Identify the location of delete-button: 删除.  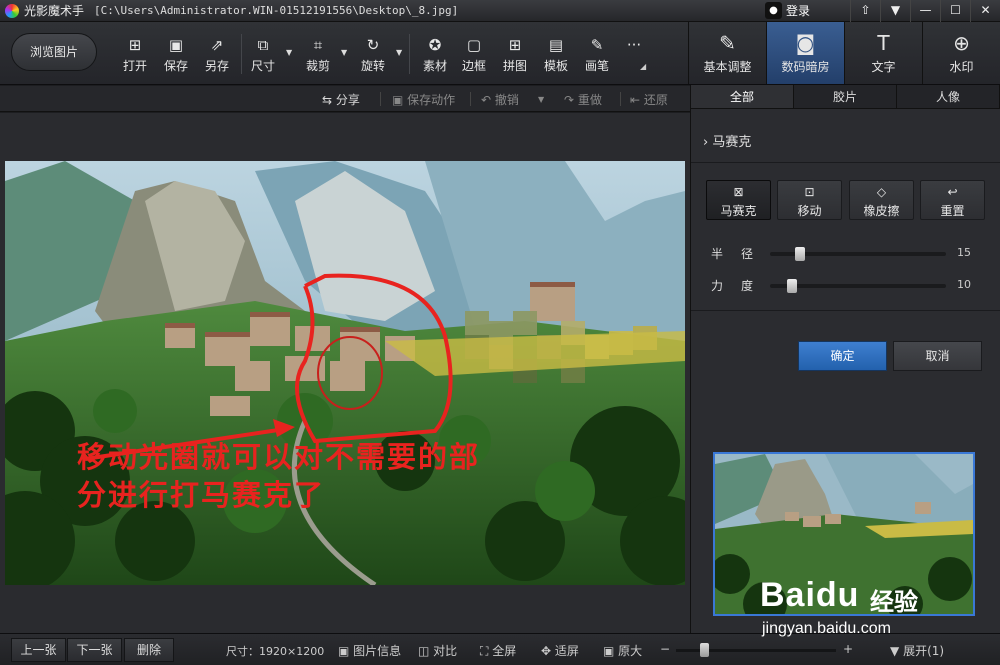
(149, 650).